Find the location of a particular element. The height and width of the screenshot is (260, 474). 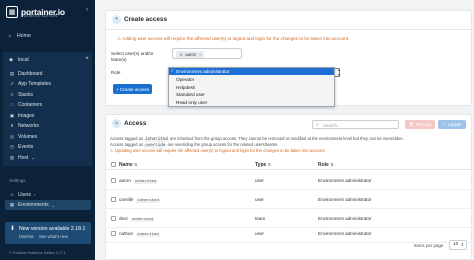

network-icon: ⋔ is located at coordinates (12, 125).